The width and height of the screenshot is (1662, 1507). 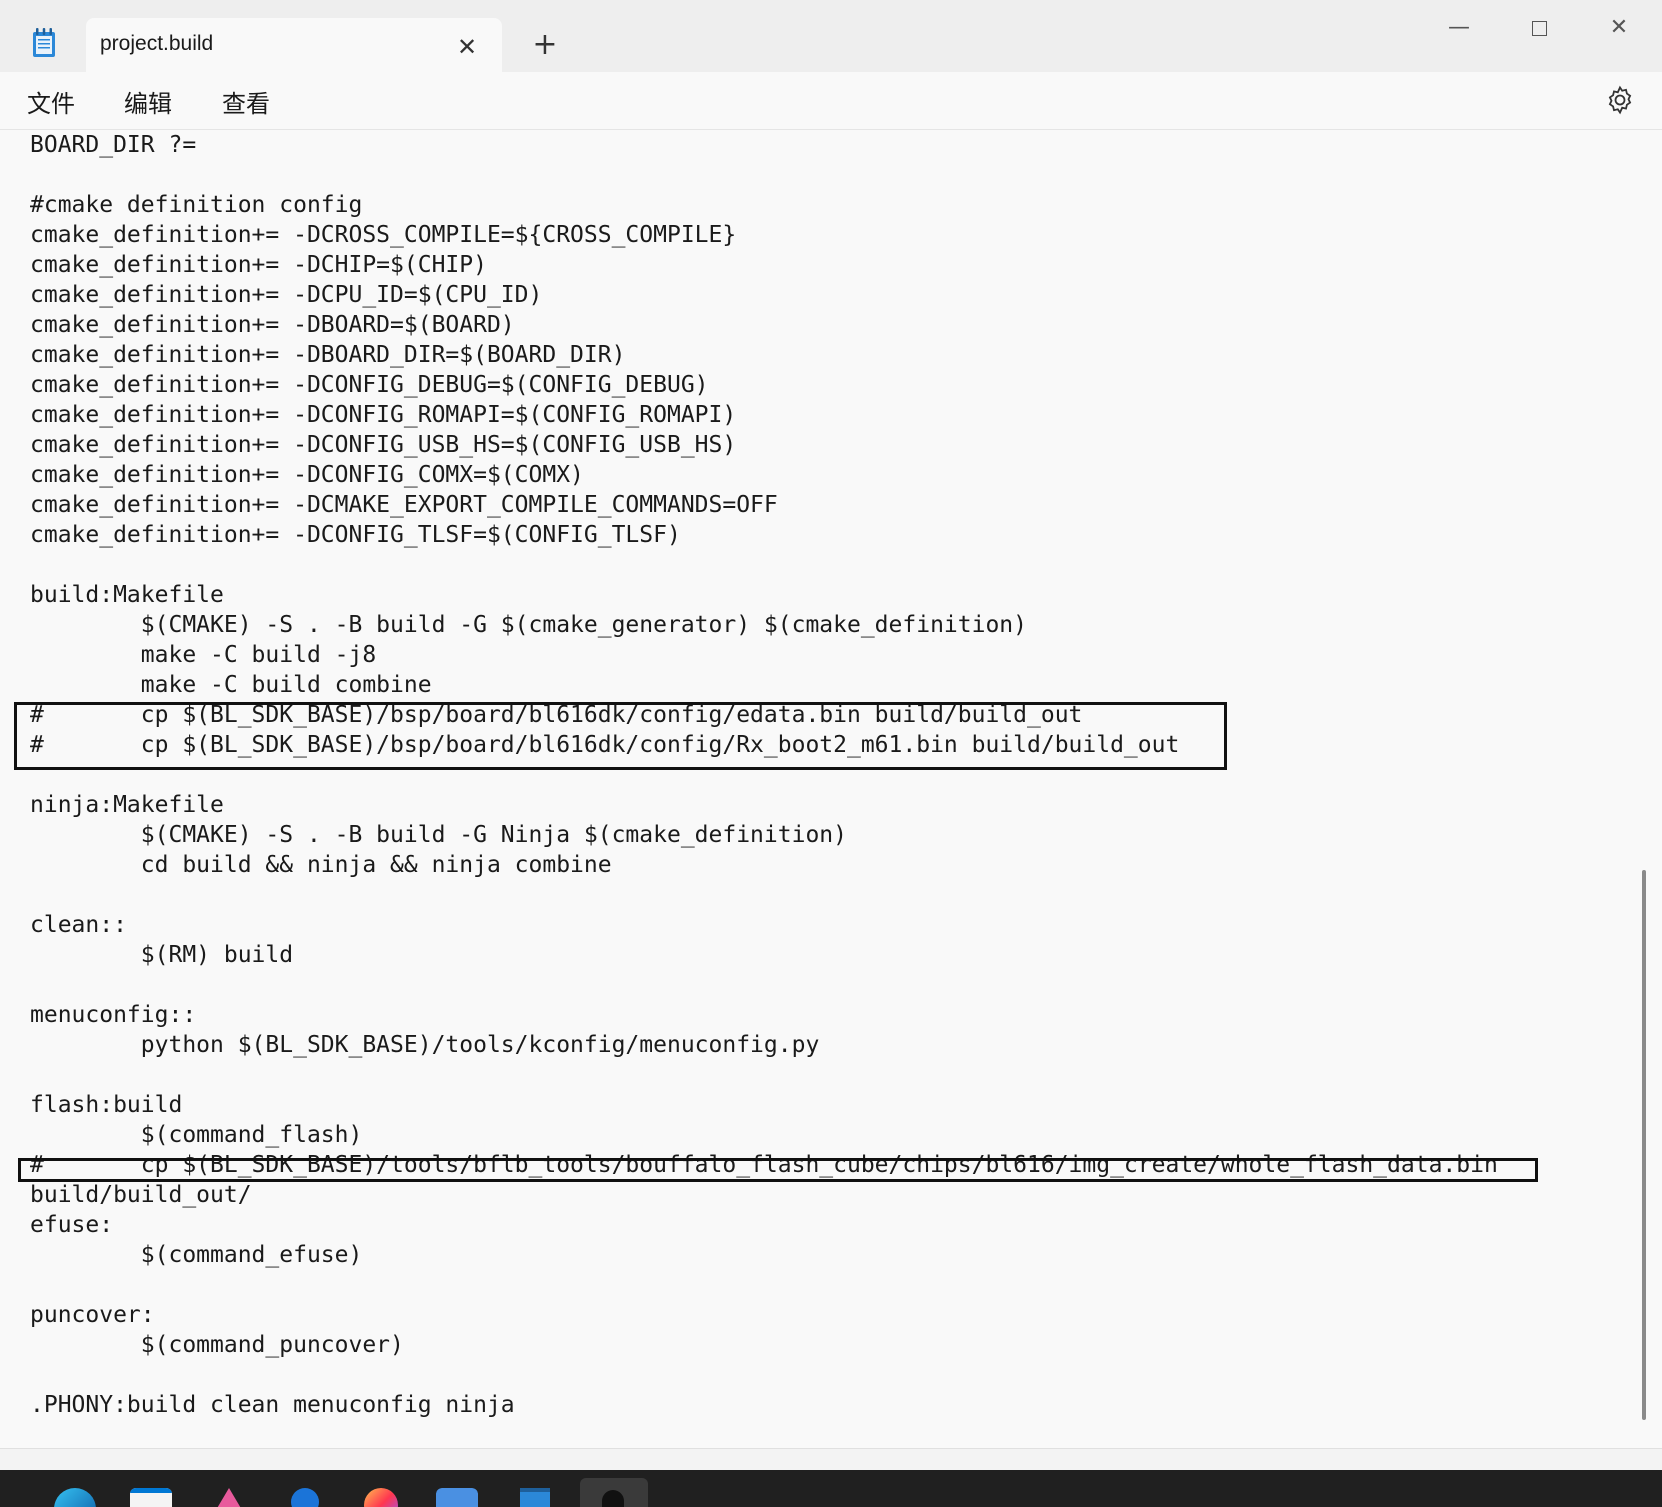 I want to click on code-line: cmake_definition+= -DCHIP=$(CHIP), so click(x=764, y=265).